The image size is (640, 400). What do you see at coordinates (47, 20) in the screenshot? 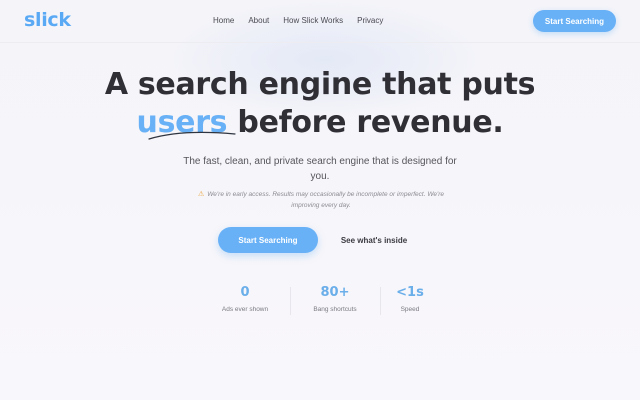
I see `logo: slick` at bounding box center [47, 20].